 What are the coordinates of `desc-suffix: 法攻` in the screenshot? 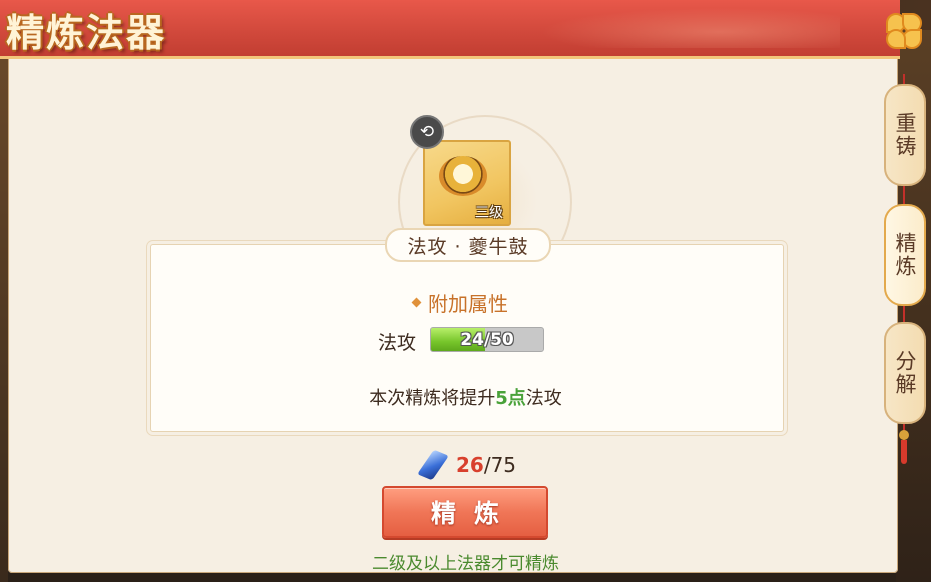 It's located at (543, 398).